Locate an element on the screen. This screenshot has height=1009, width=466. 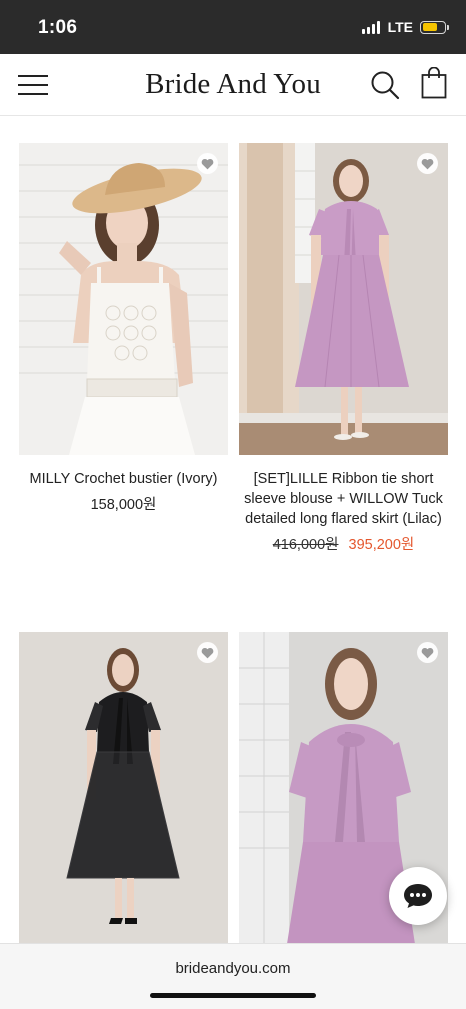
price-row: 416,000원 395,200원 is located at coordinates (343, 545).